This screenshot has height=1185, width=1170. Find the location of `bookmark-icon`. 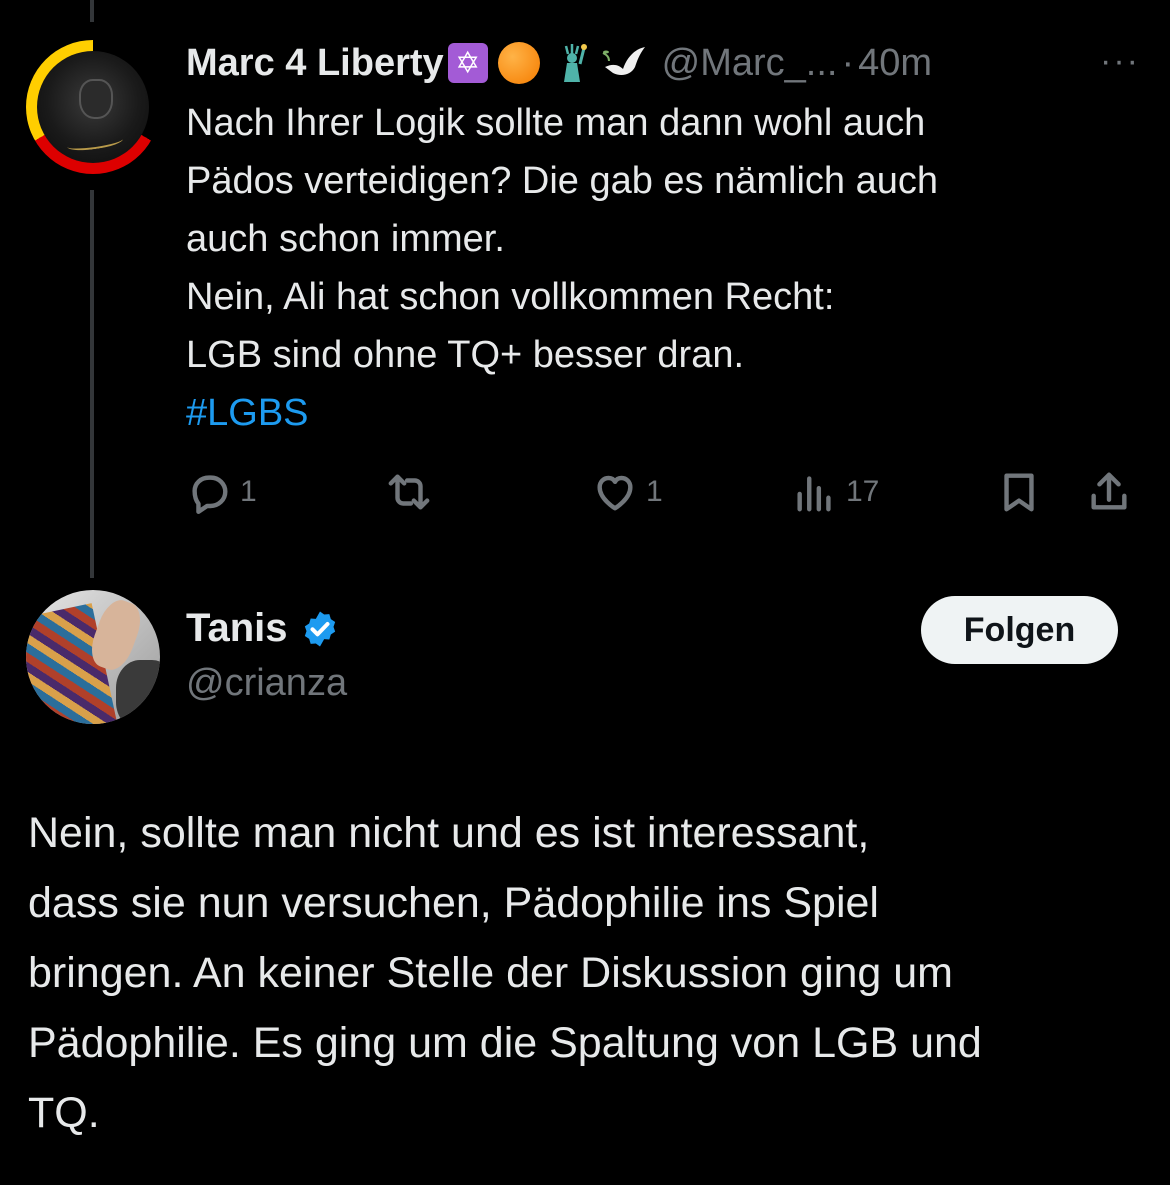

bookmark-icon is located at coordinates (1019, 492).